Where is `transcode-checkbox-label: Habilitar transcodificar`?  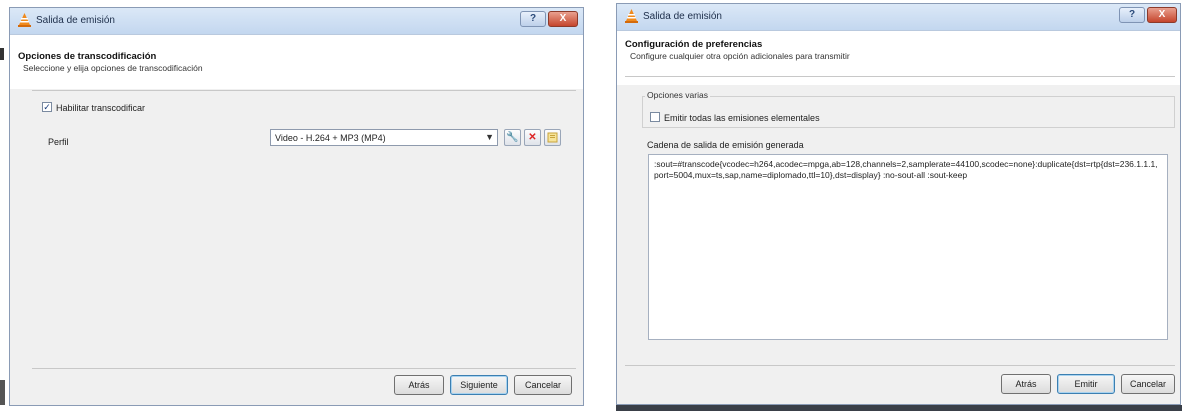 transcode-checkbox-label: Habilitar transcodificar is located at coordinates (101, 108).